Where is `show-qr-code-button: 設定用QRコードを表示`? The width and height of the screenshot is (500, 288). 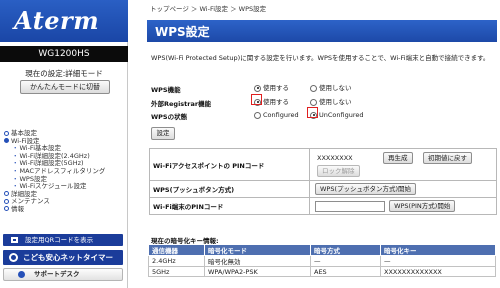
show-qr-code-button: 設定用QRコードを表示 is located at coordinates (63, 240).